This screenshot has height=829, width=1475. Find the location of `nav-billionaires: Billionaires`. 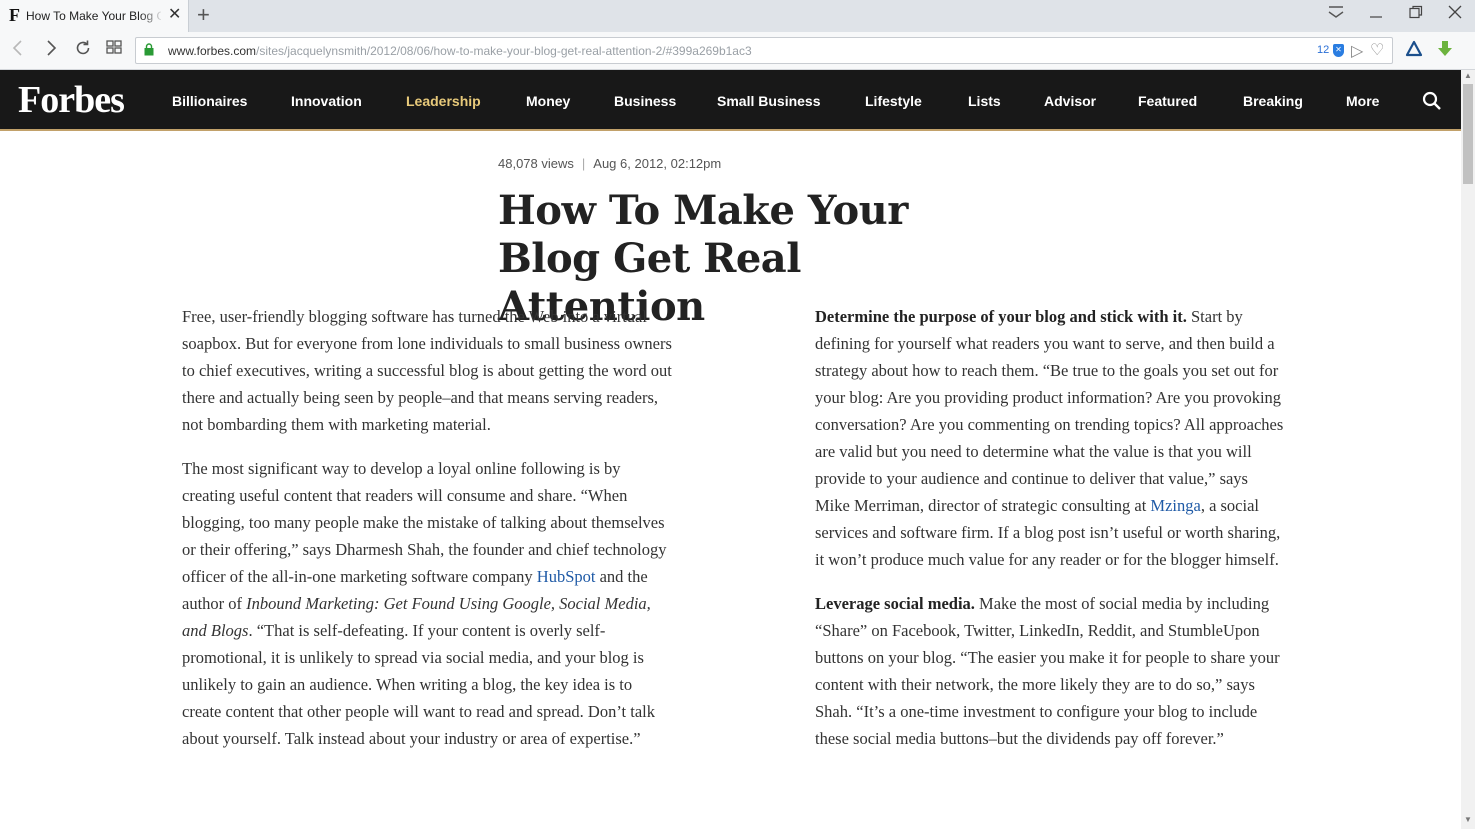

nav-billionaires: Billionaires is located at coordinates (209, 101).